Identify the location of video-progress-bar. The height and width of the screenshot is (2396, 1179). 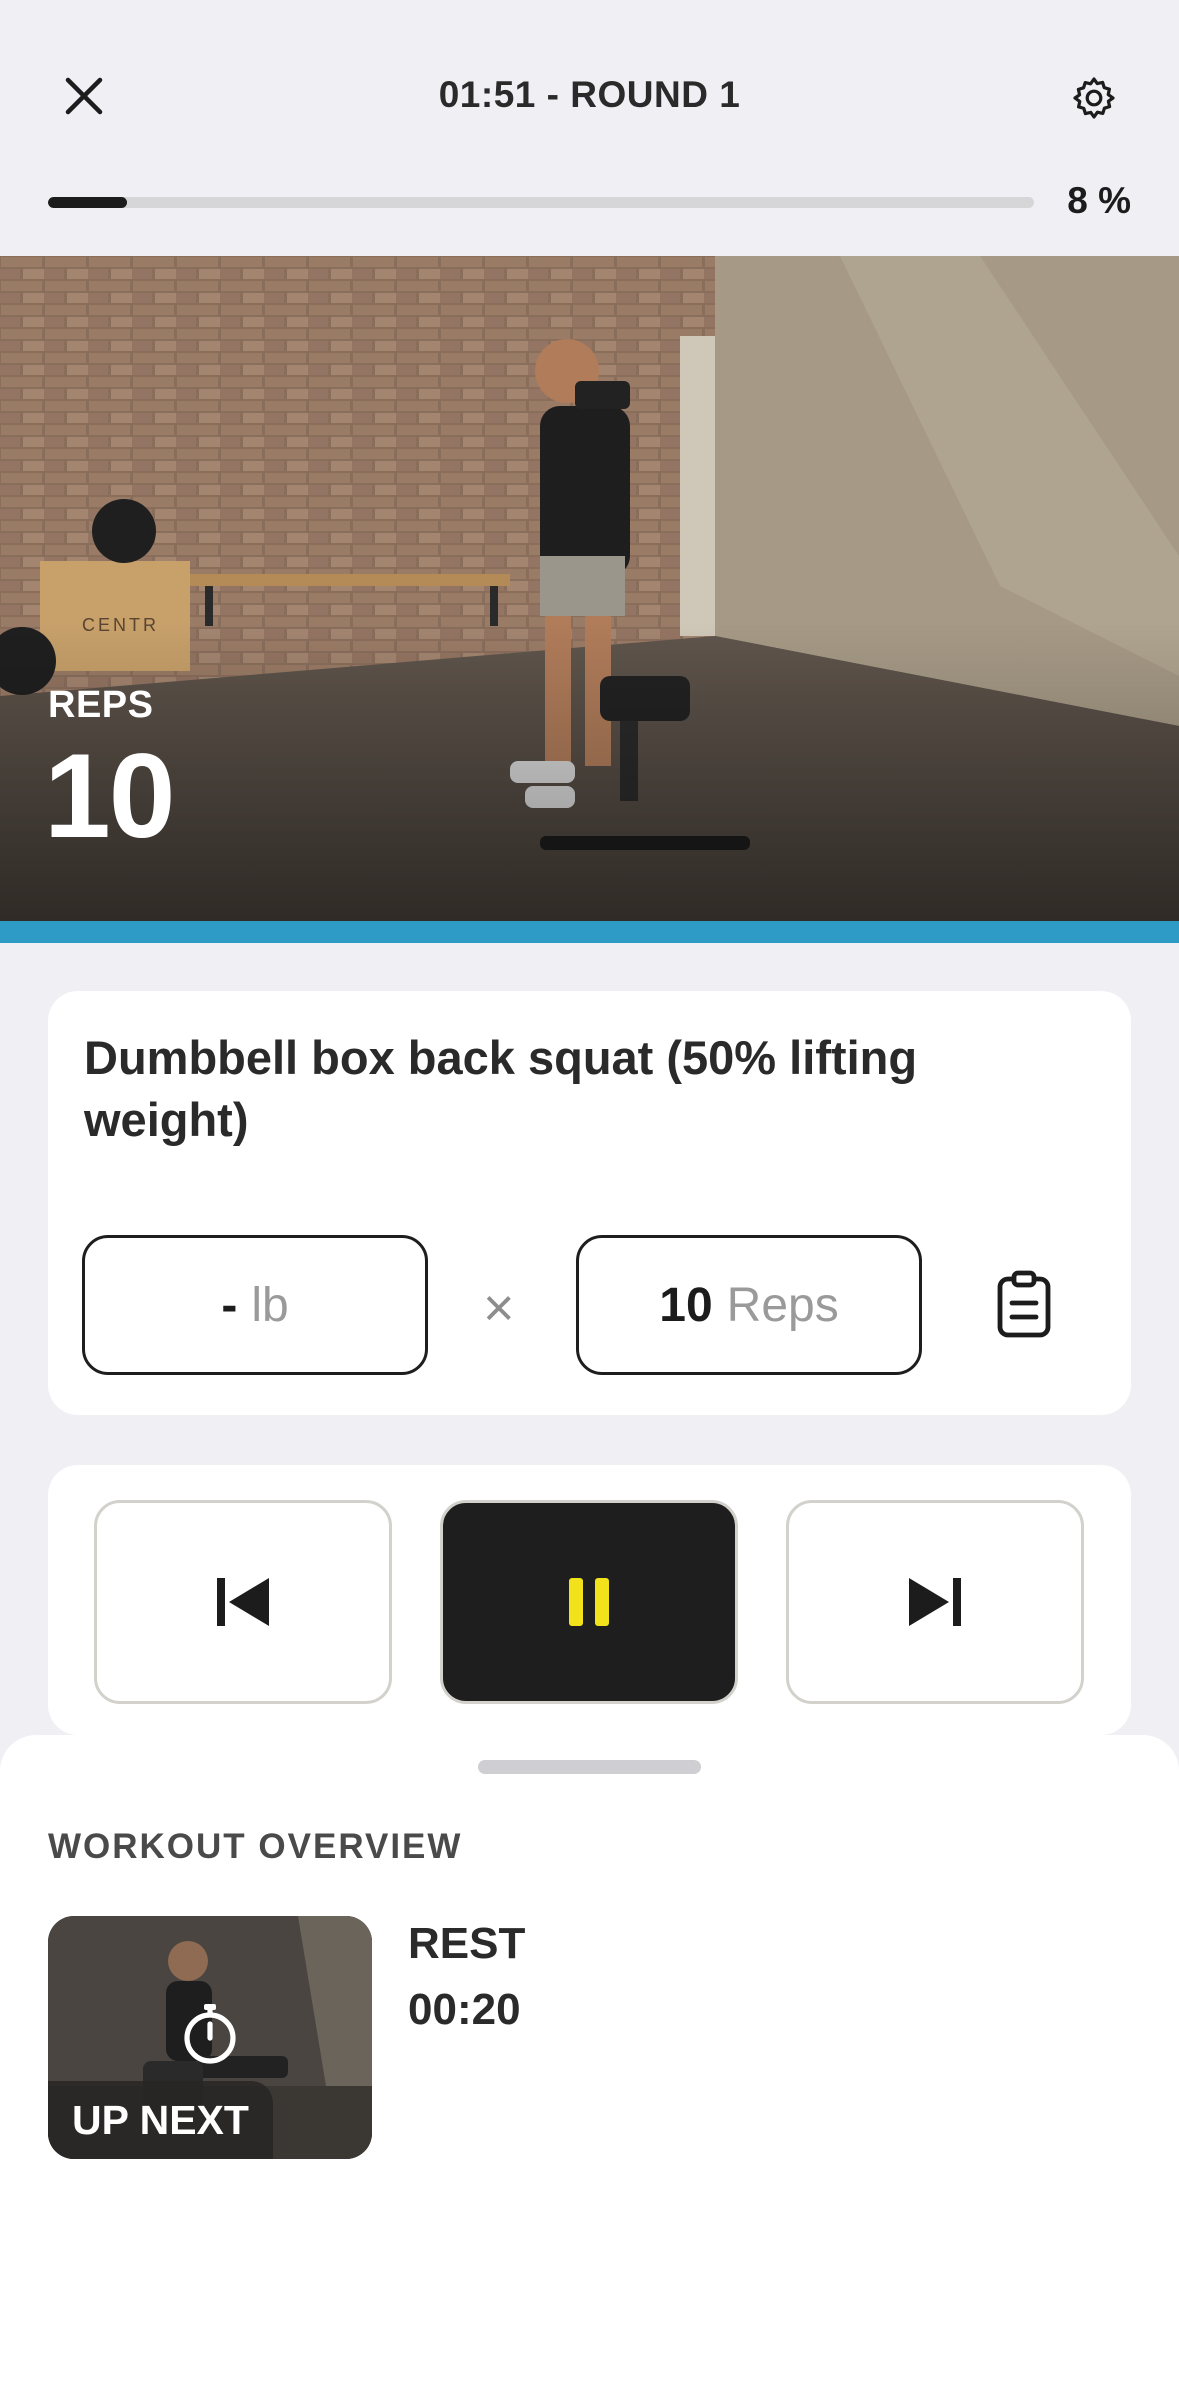
(589, 932).